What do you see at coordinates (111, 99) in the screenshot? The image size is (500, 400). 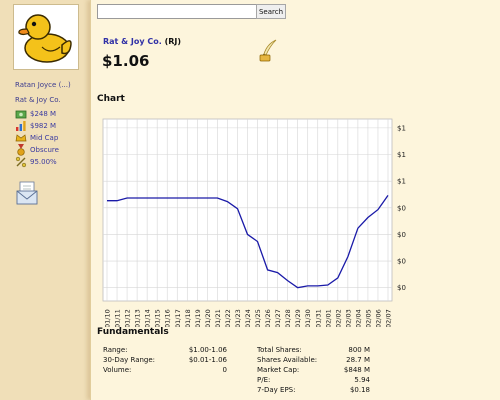 I see `chart-heading: Chart` at bounding box center [111, 99].